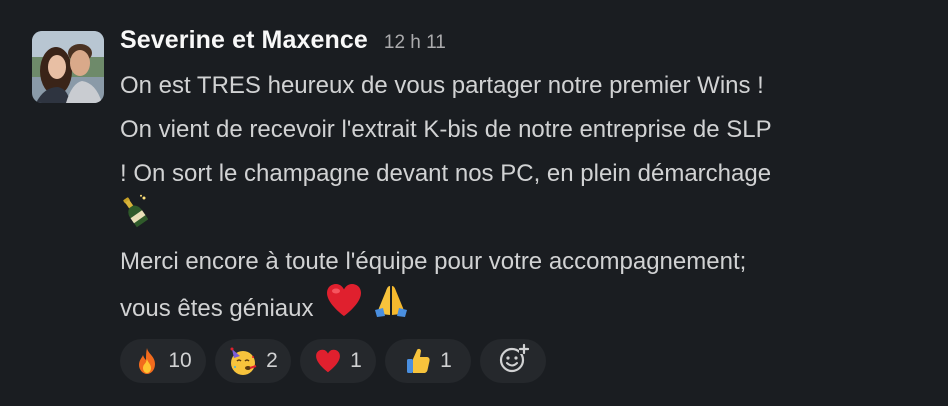 This screenshot has width=948, height=406. I want to click on author-name: Severine et Maxence, so click(244, 40).